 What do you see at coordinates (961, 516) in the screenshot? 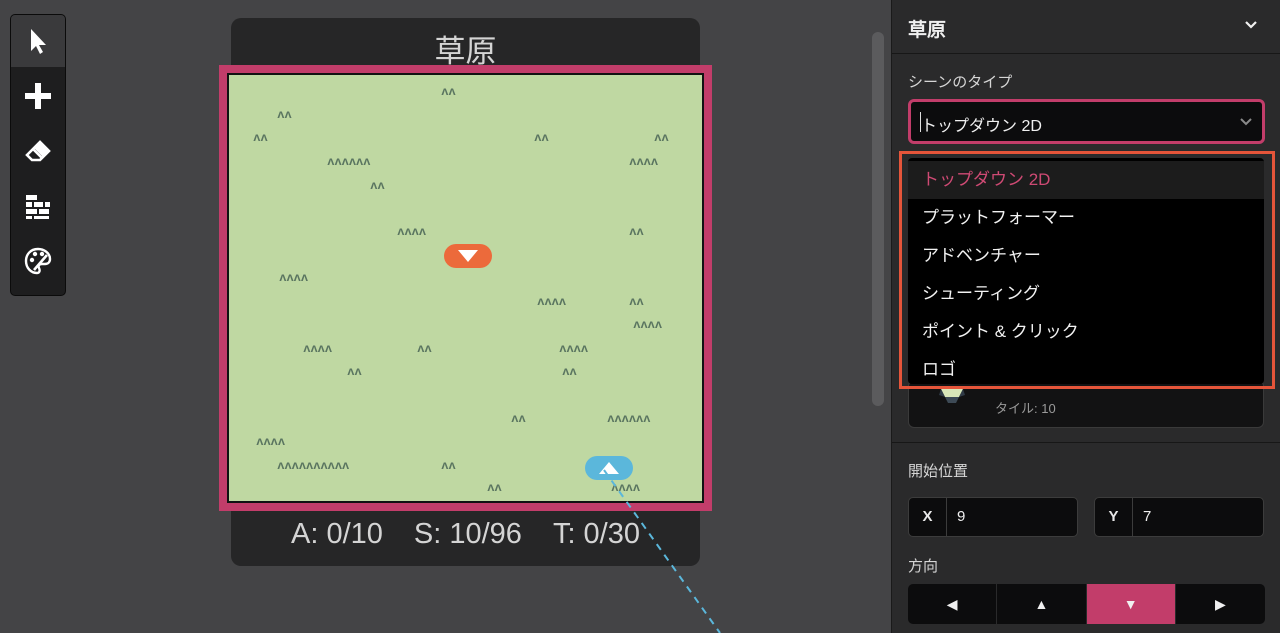
I see `start-x-value: 9` at bounding box center [961, 516].